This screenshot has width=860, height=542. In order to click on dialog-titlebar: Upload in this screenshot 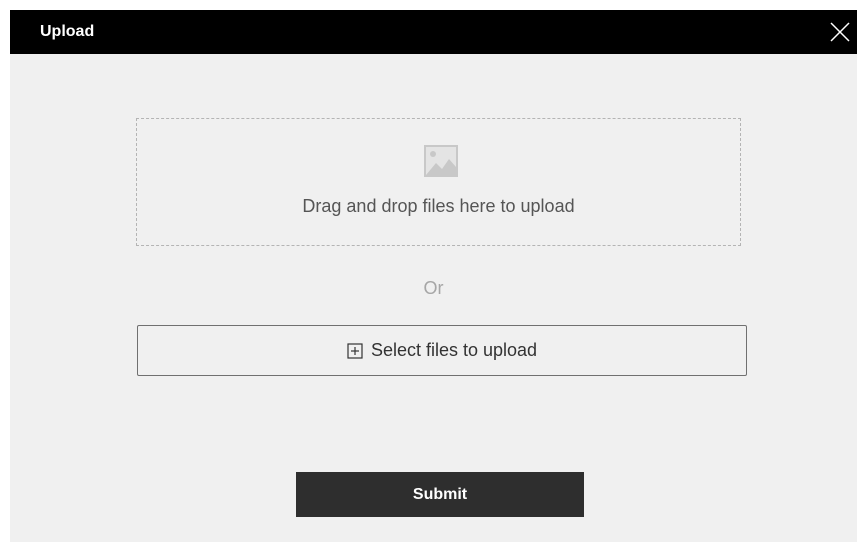, I will do `click(433, 32)`.